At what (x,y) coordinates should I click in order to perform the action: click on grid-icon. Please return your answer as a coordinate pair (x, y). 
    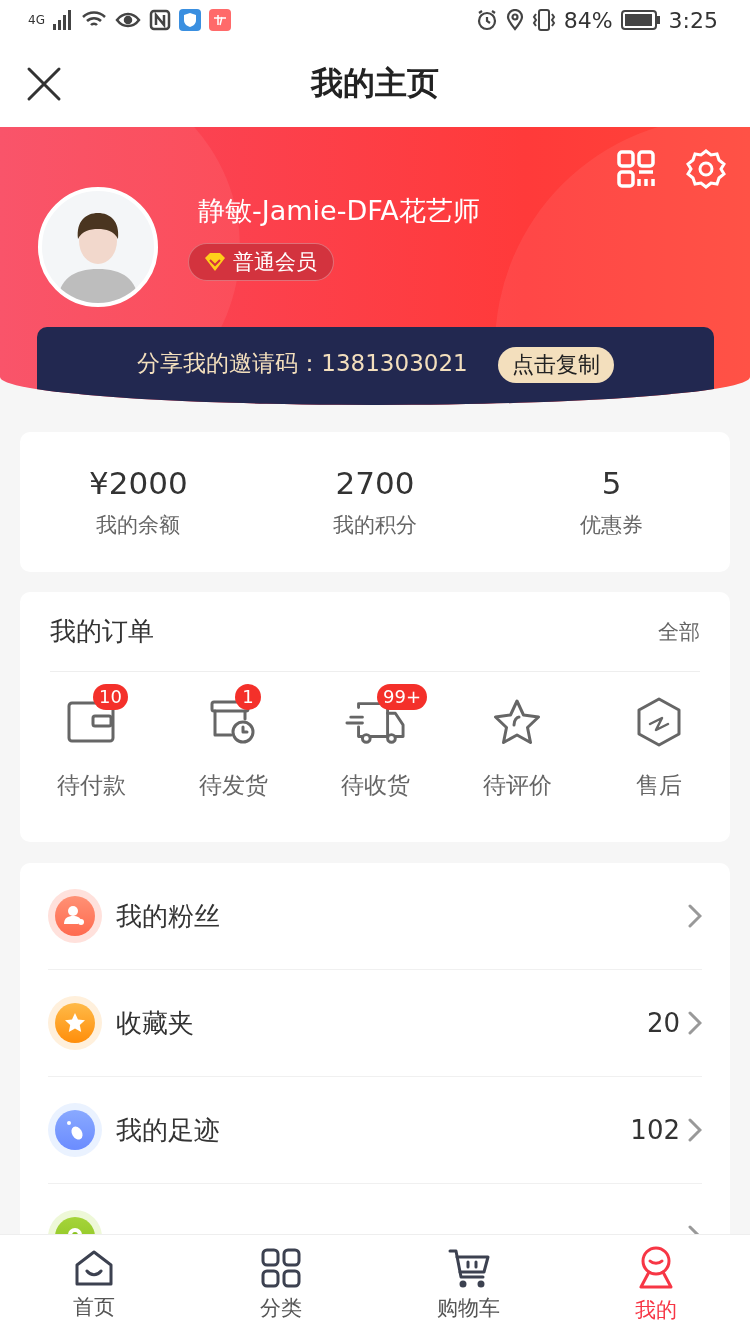
    Looking at the image, I should click on (281, 1267).